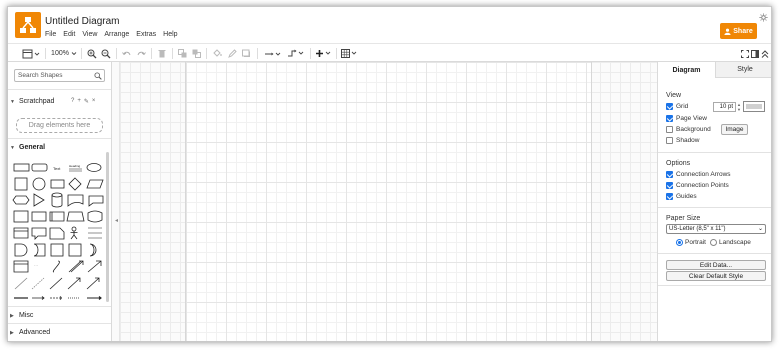  I want to click on undo-button, so click(126, 53).